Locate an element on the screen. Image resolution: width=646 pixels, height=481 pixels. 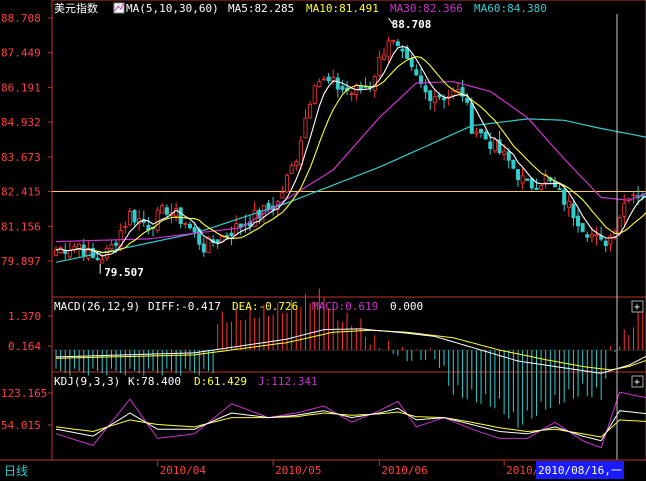
y-tick-label: 83.673 is located at coordinates (21, 157).